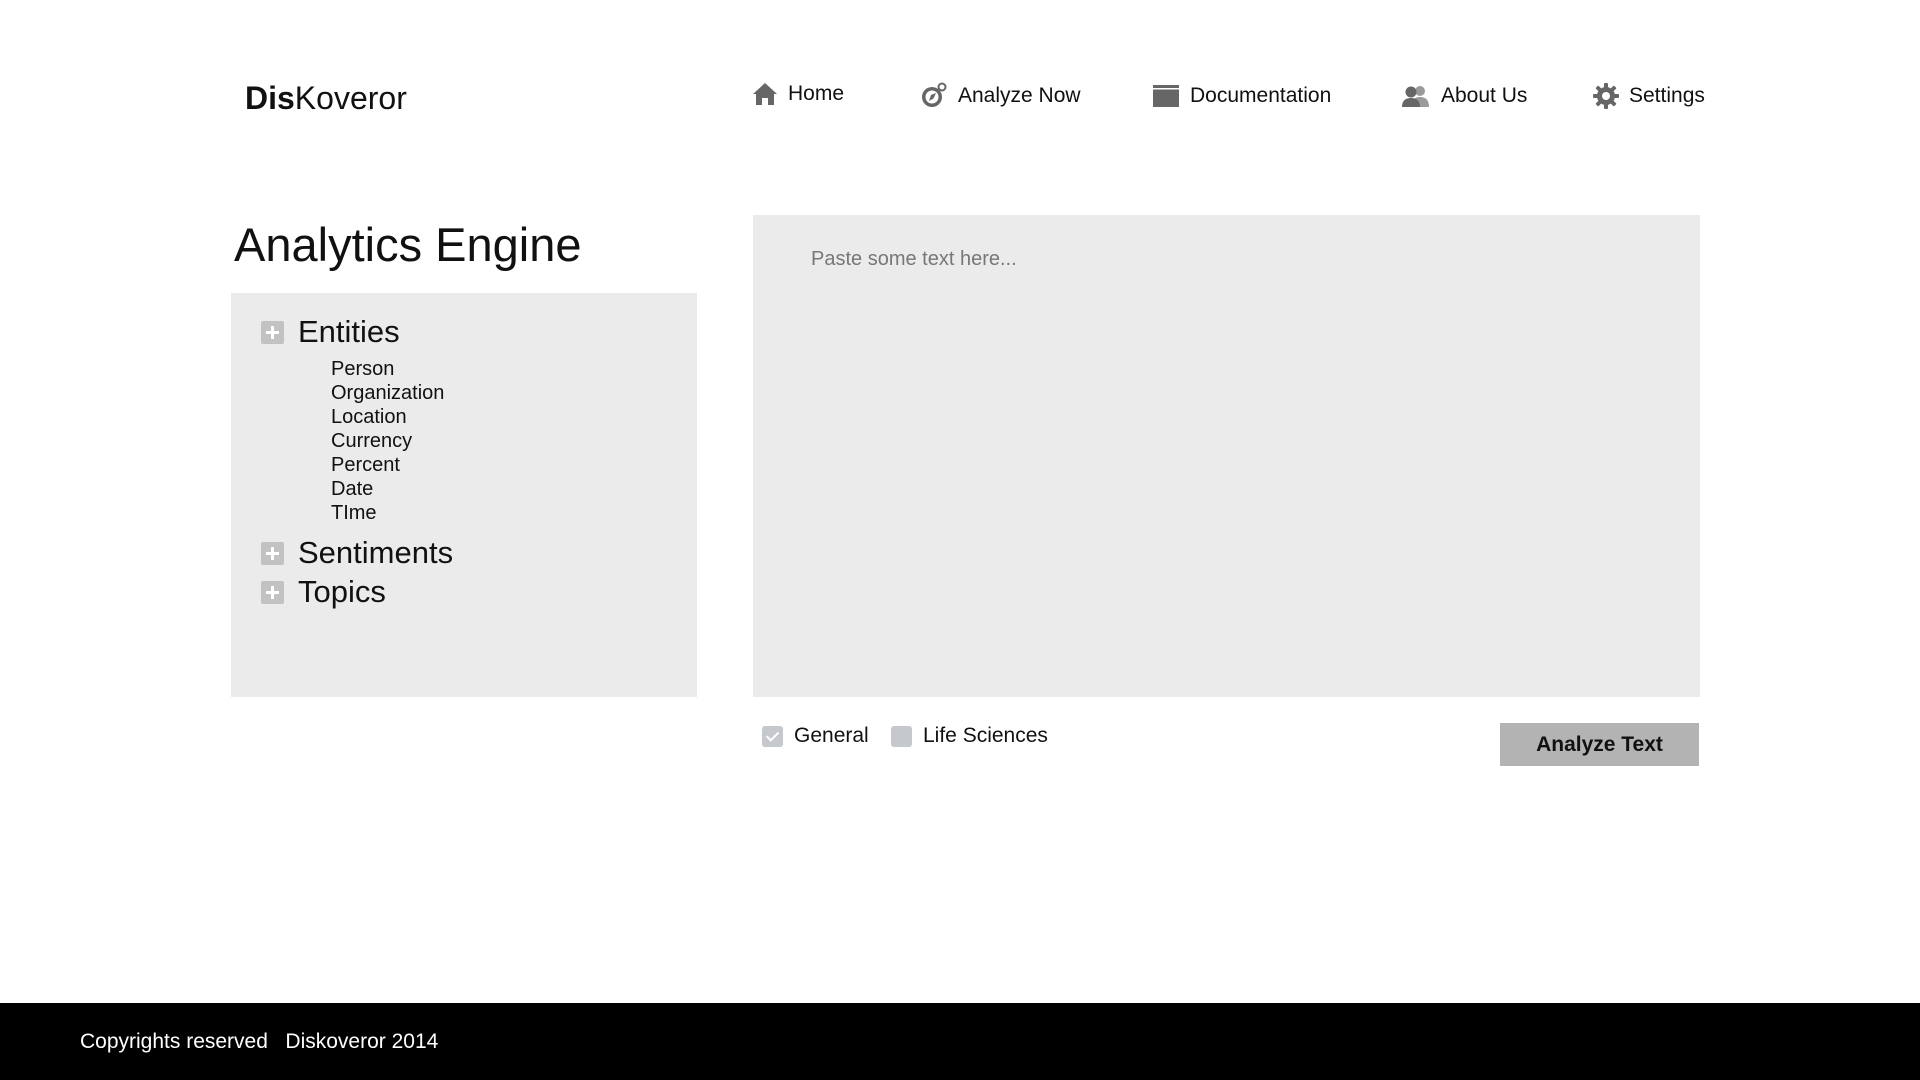 The width and height of the screenshot is (1920, 1080). Describe the element at coordinates (387, 369) in the screenshot. I see `entity-item-person: Person` at that location.